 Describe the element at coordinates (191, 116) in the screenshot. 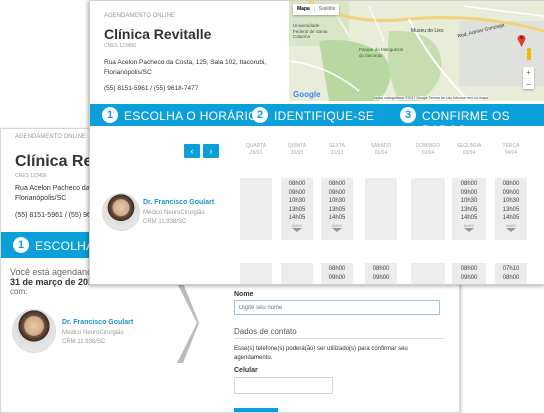

I see `step-1-label: ESCOLHA O HORÁRIO` at that location.